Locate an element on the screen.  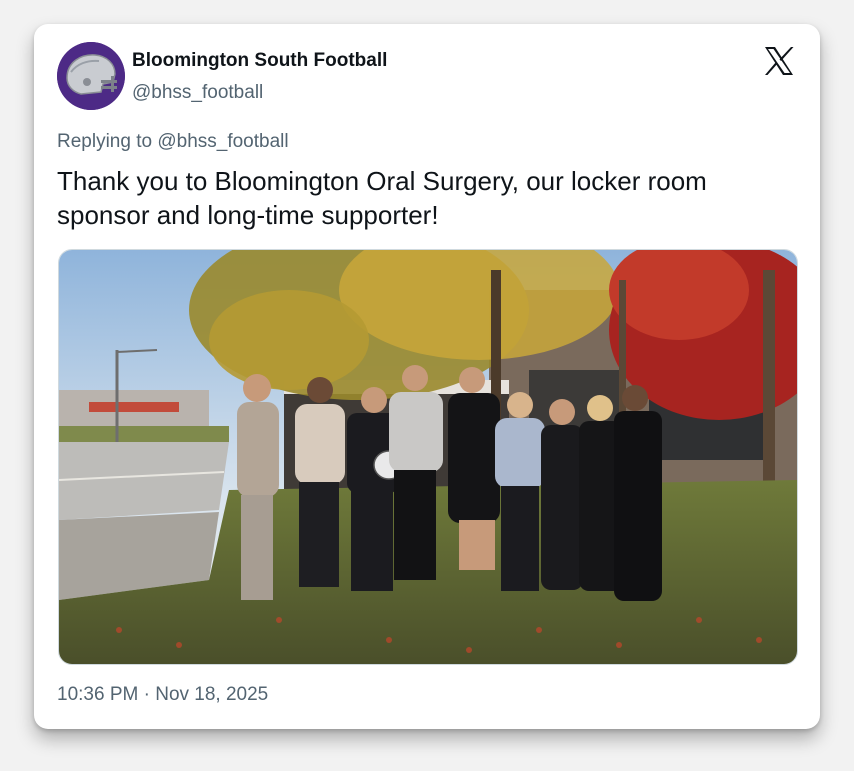
football-helmet-icon is located at coordinates (91, 76).